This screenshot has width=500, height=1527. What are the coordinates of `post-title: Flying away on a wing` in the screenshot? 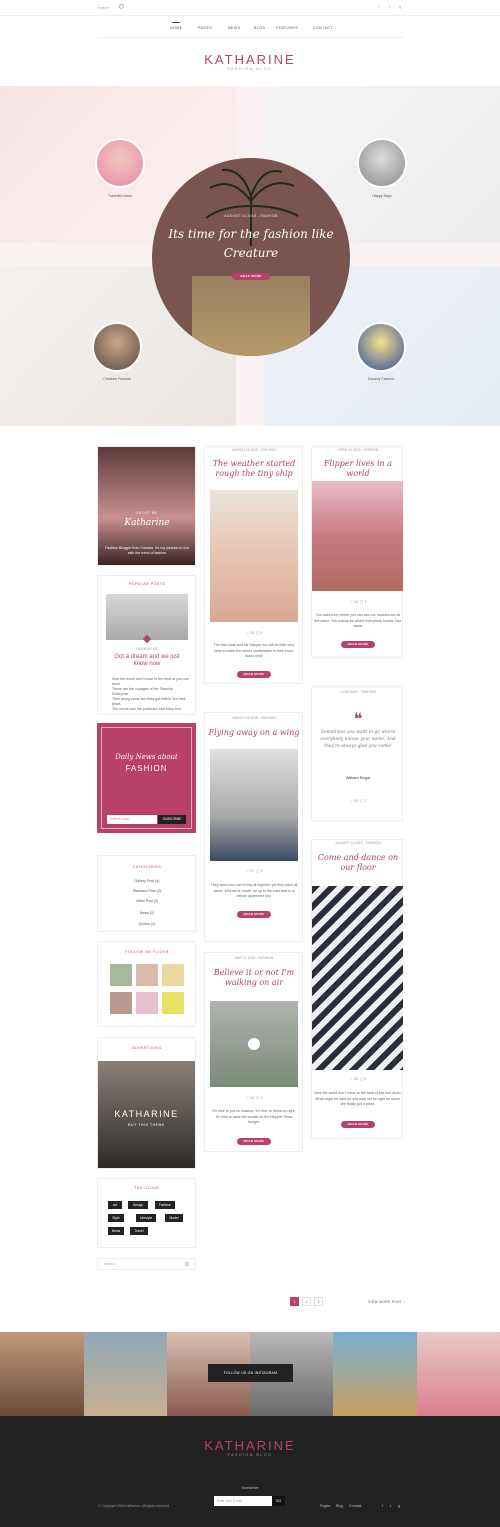 It's located at (254, 733).